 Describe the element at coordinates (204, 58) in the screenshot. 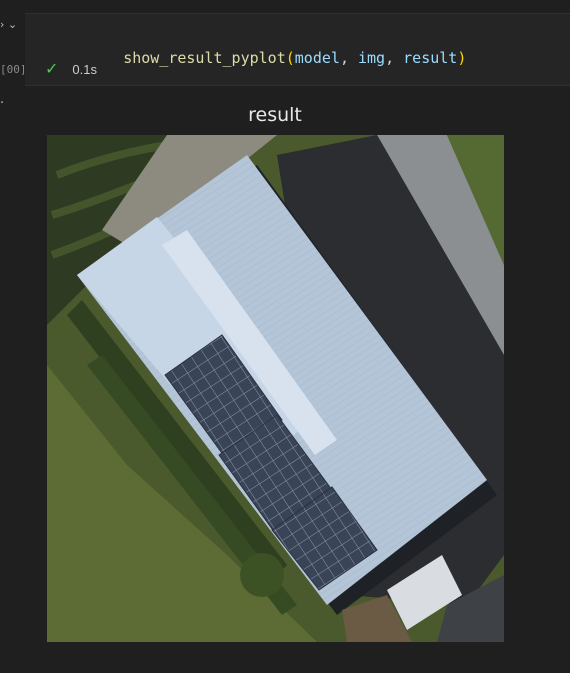

I see `function-name: show_result_pyplot` at that location.